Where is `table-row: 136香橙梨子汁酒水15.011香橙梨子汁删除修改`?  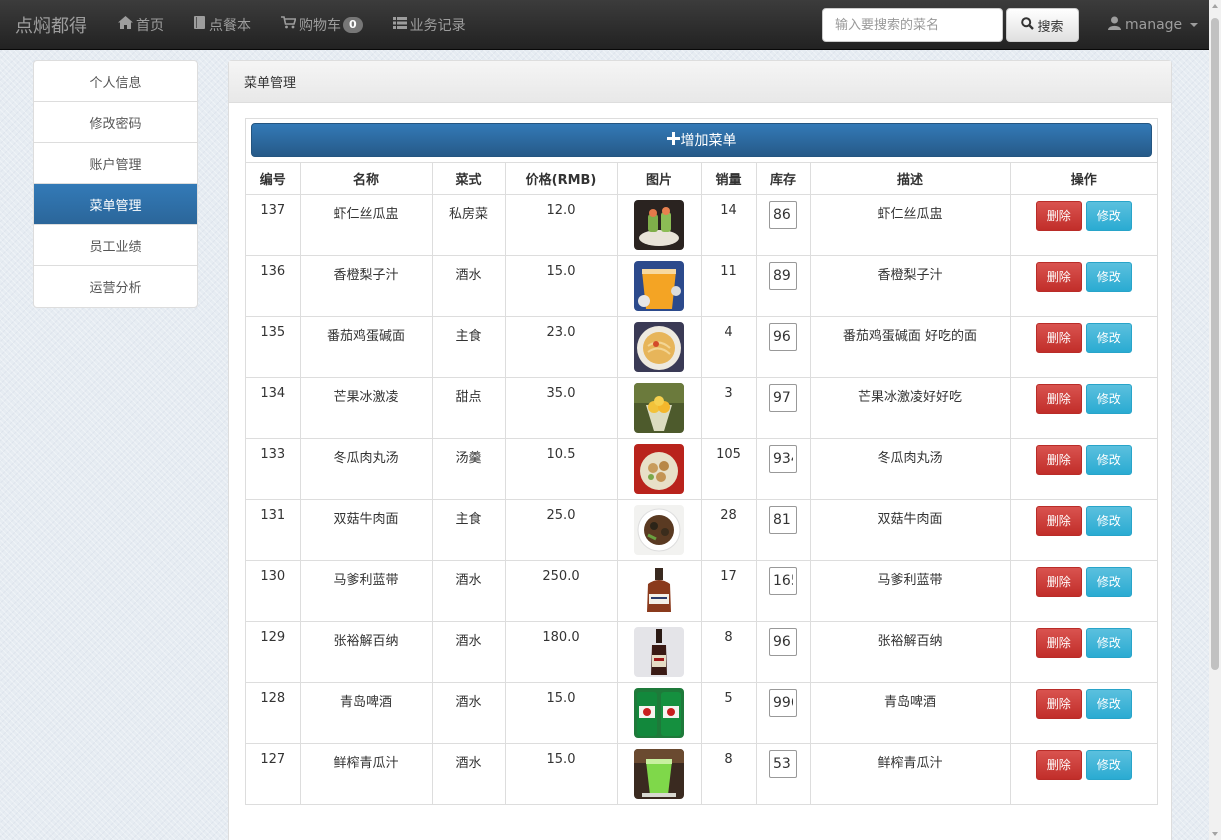
table-row: 136香橙梨子汁酒水15.011香橙梨子汁删除修改 is located at coordinates (701, 286).